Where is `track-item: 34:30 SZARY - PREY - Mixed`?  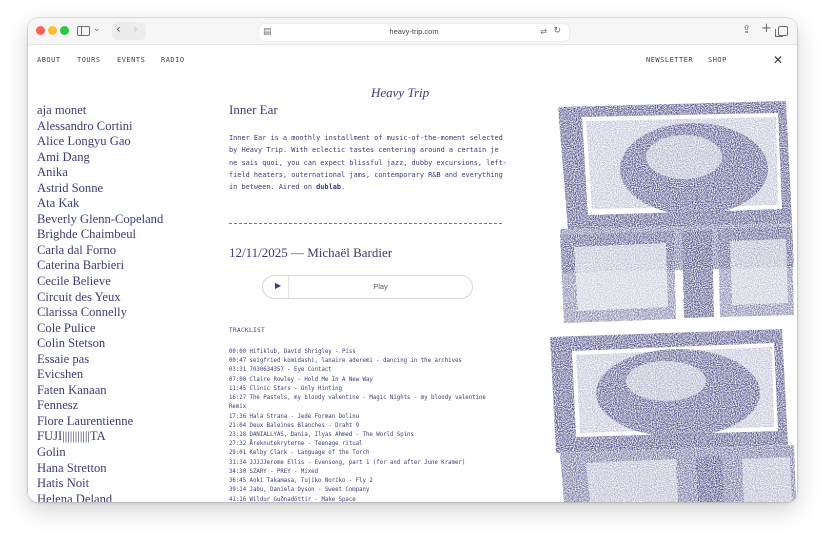
track-item: 34:30 SZARY - PREY - Mixed is located at coordinates (274, 471).